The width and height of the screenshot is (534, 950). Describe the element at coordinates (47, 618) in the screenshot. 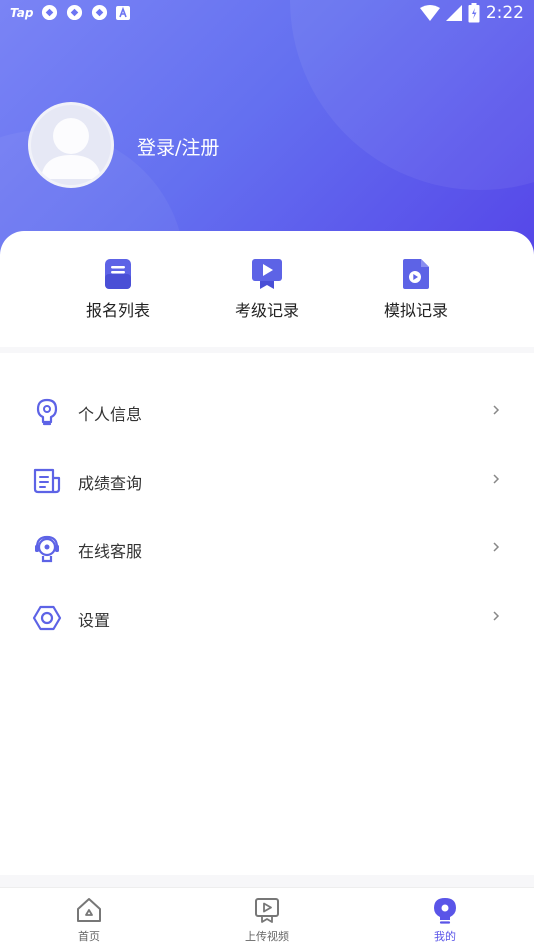

I see `settings-icon` at that location.